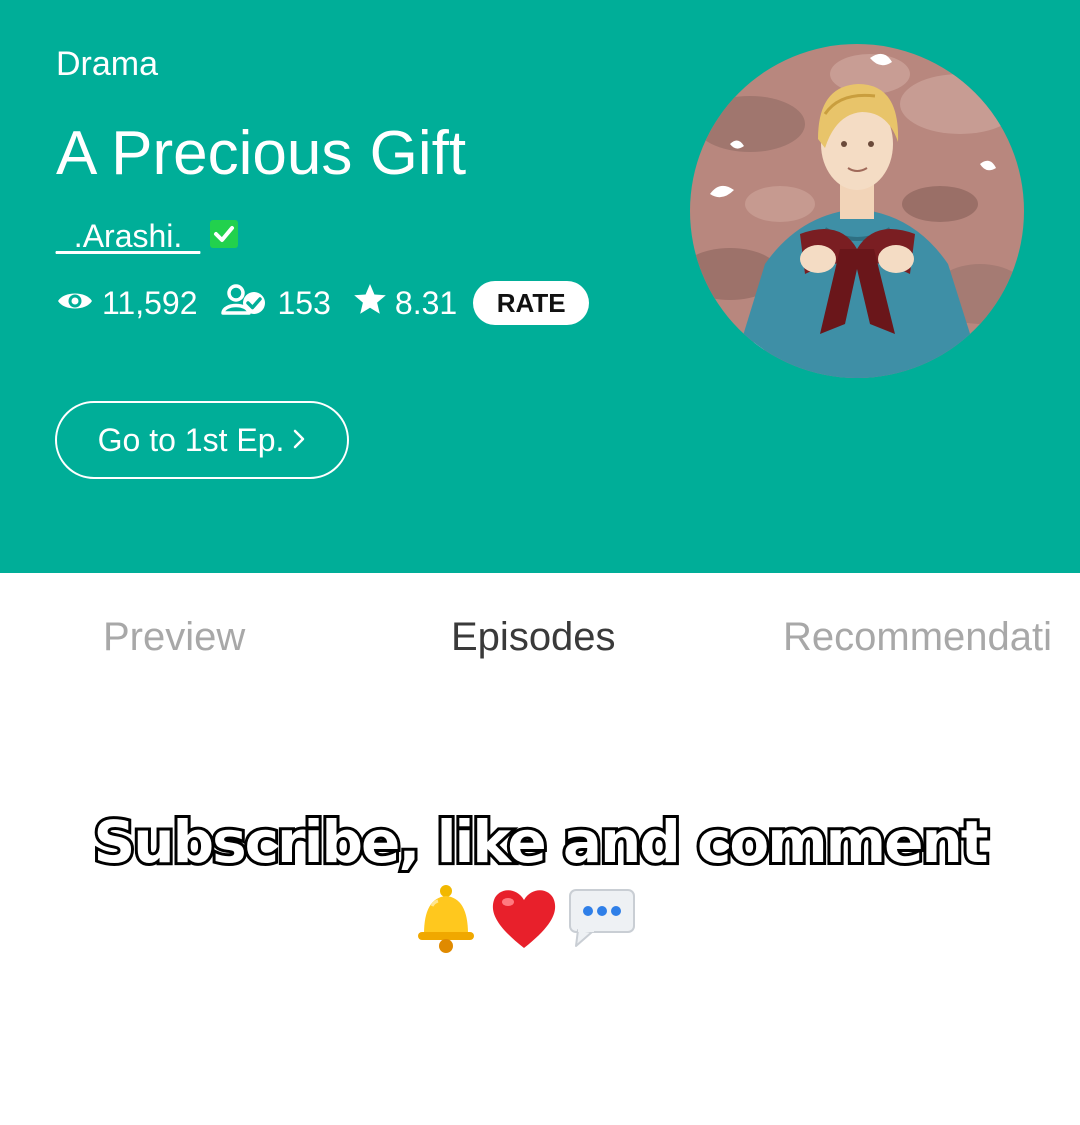 The image size is (1080, 1125). What do you see at coordinates (191, 439) in the screenshot?
I see `first-episode-label: Go to 1st Ep.` at bounding box center [191, 439].